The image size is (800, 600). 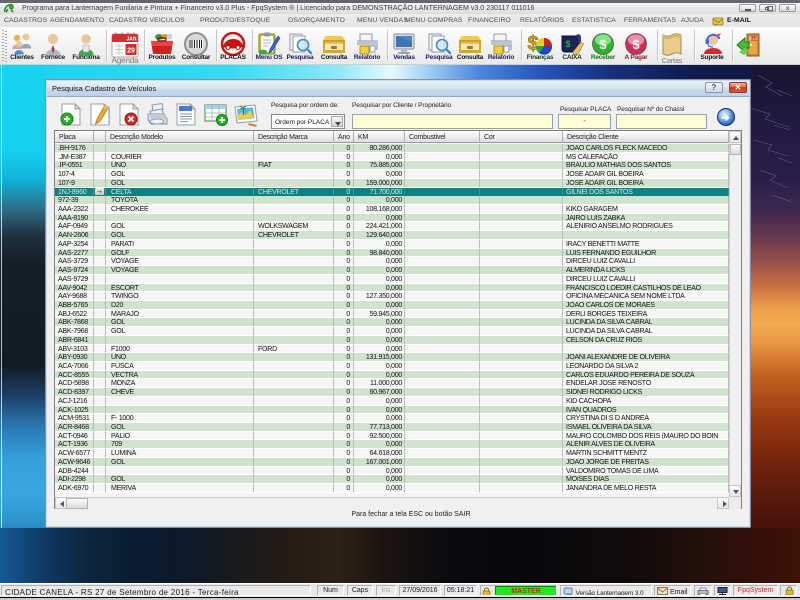 I want to click on svg-text: JAN, so click(x=131, y=39).